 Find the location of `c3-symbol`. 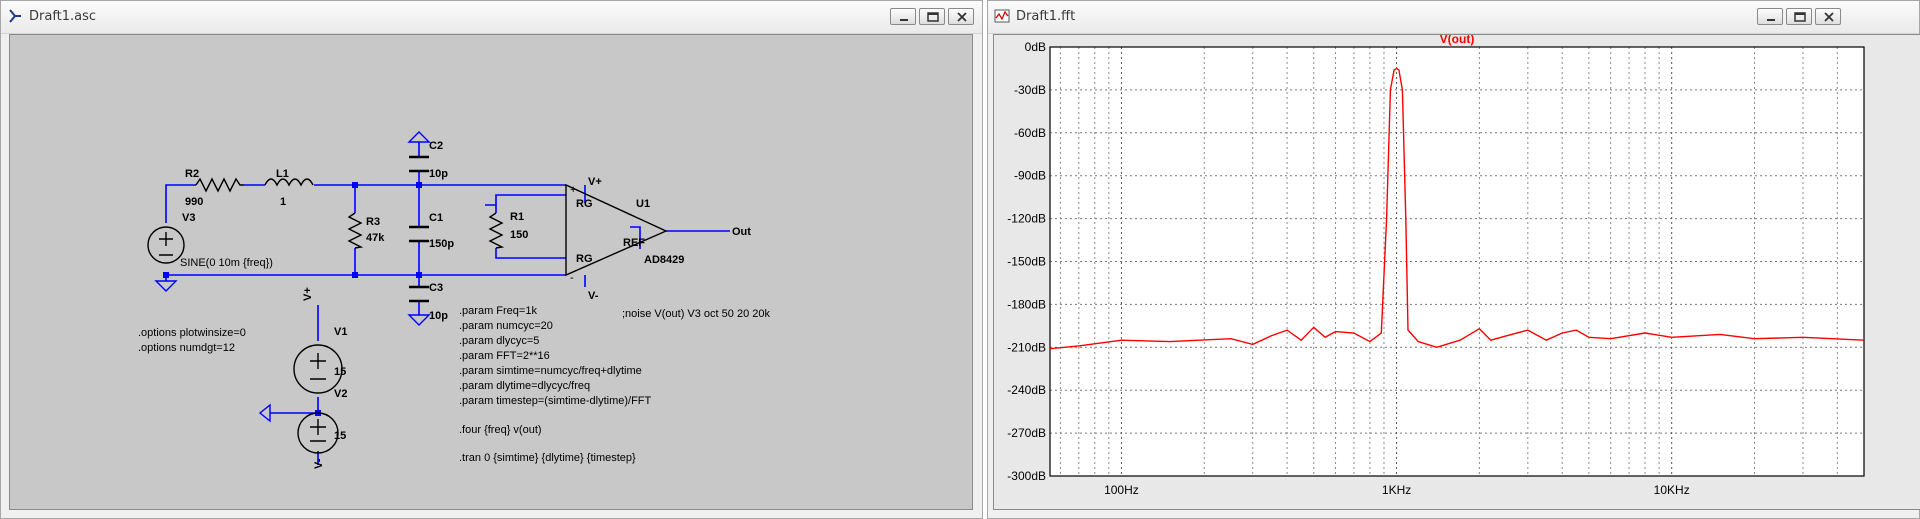

c3-symbol is located at coordinates (419, 294).